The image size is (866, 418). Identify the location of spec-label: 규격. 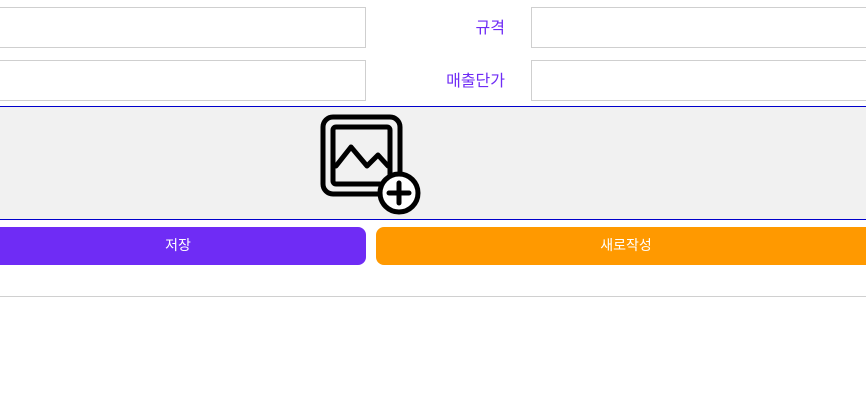
(490, 27).